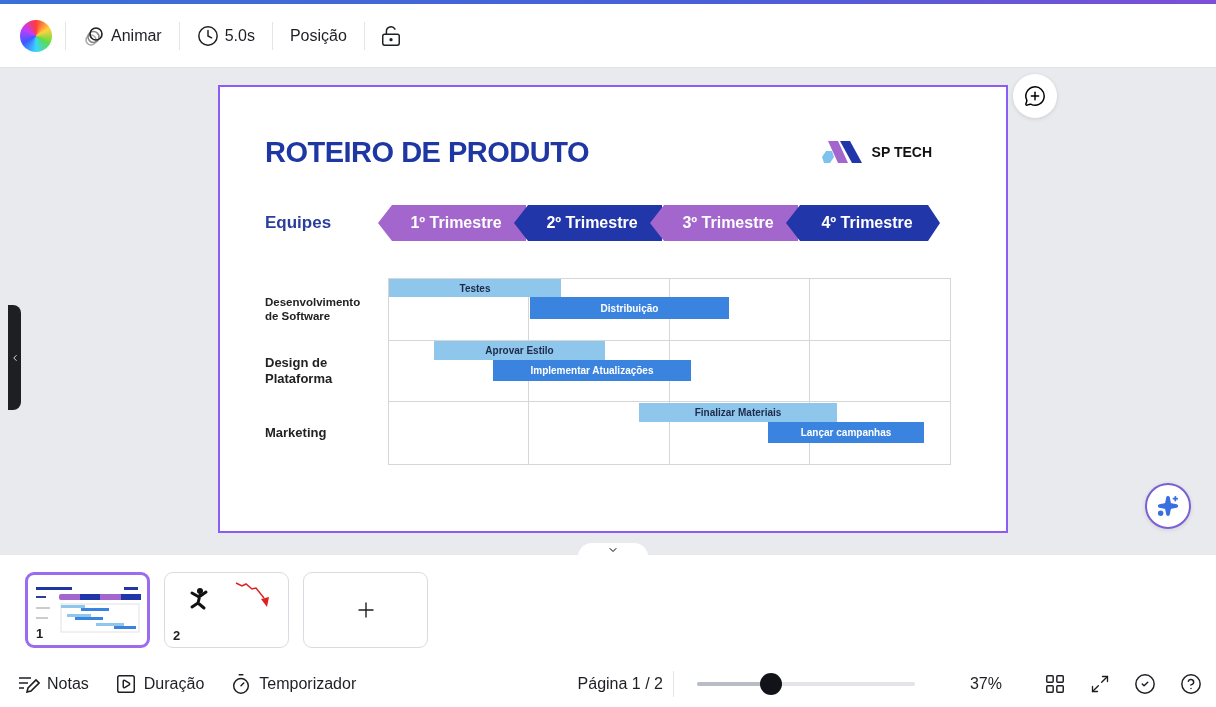 This screenshot has height=707, width=1216. What do you see at coordinates (159, 683) in the screenshot?
I see `duration-toggle-button: Duração` at bounding box center [159, 683].